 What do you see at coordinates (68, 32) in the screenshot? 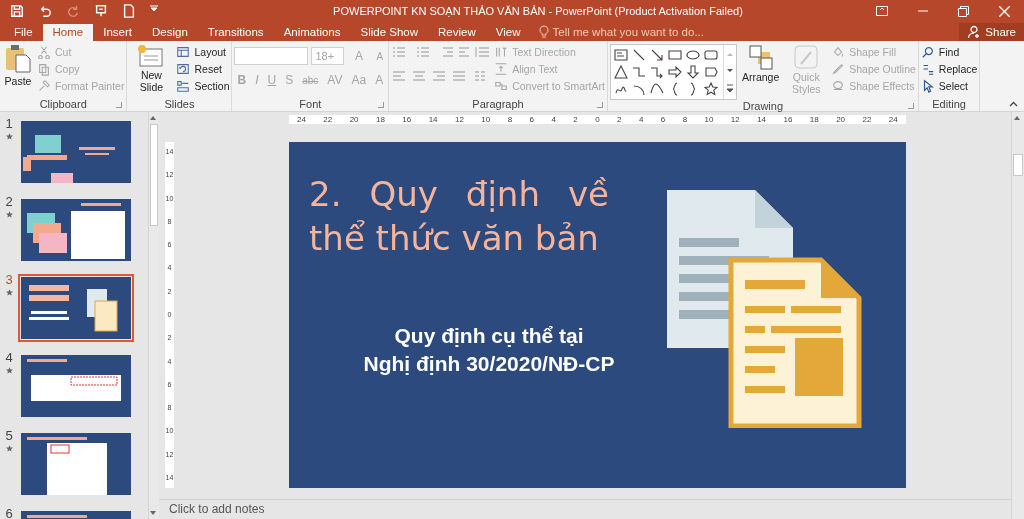
I see `ribbon-tab: Home` at bounding box center [68, 32].